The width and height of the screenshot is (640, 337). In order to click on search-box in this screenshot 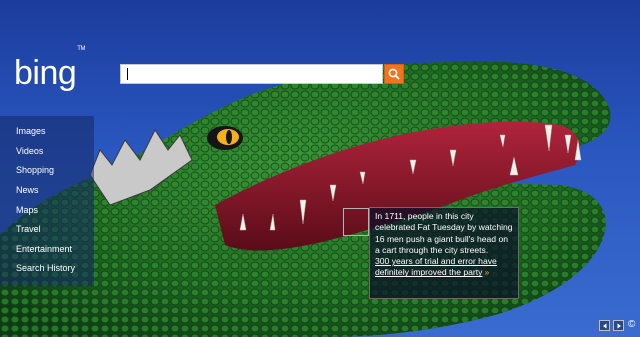, I will do `click(251, 74)`.